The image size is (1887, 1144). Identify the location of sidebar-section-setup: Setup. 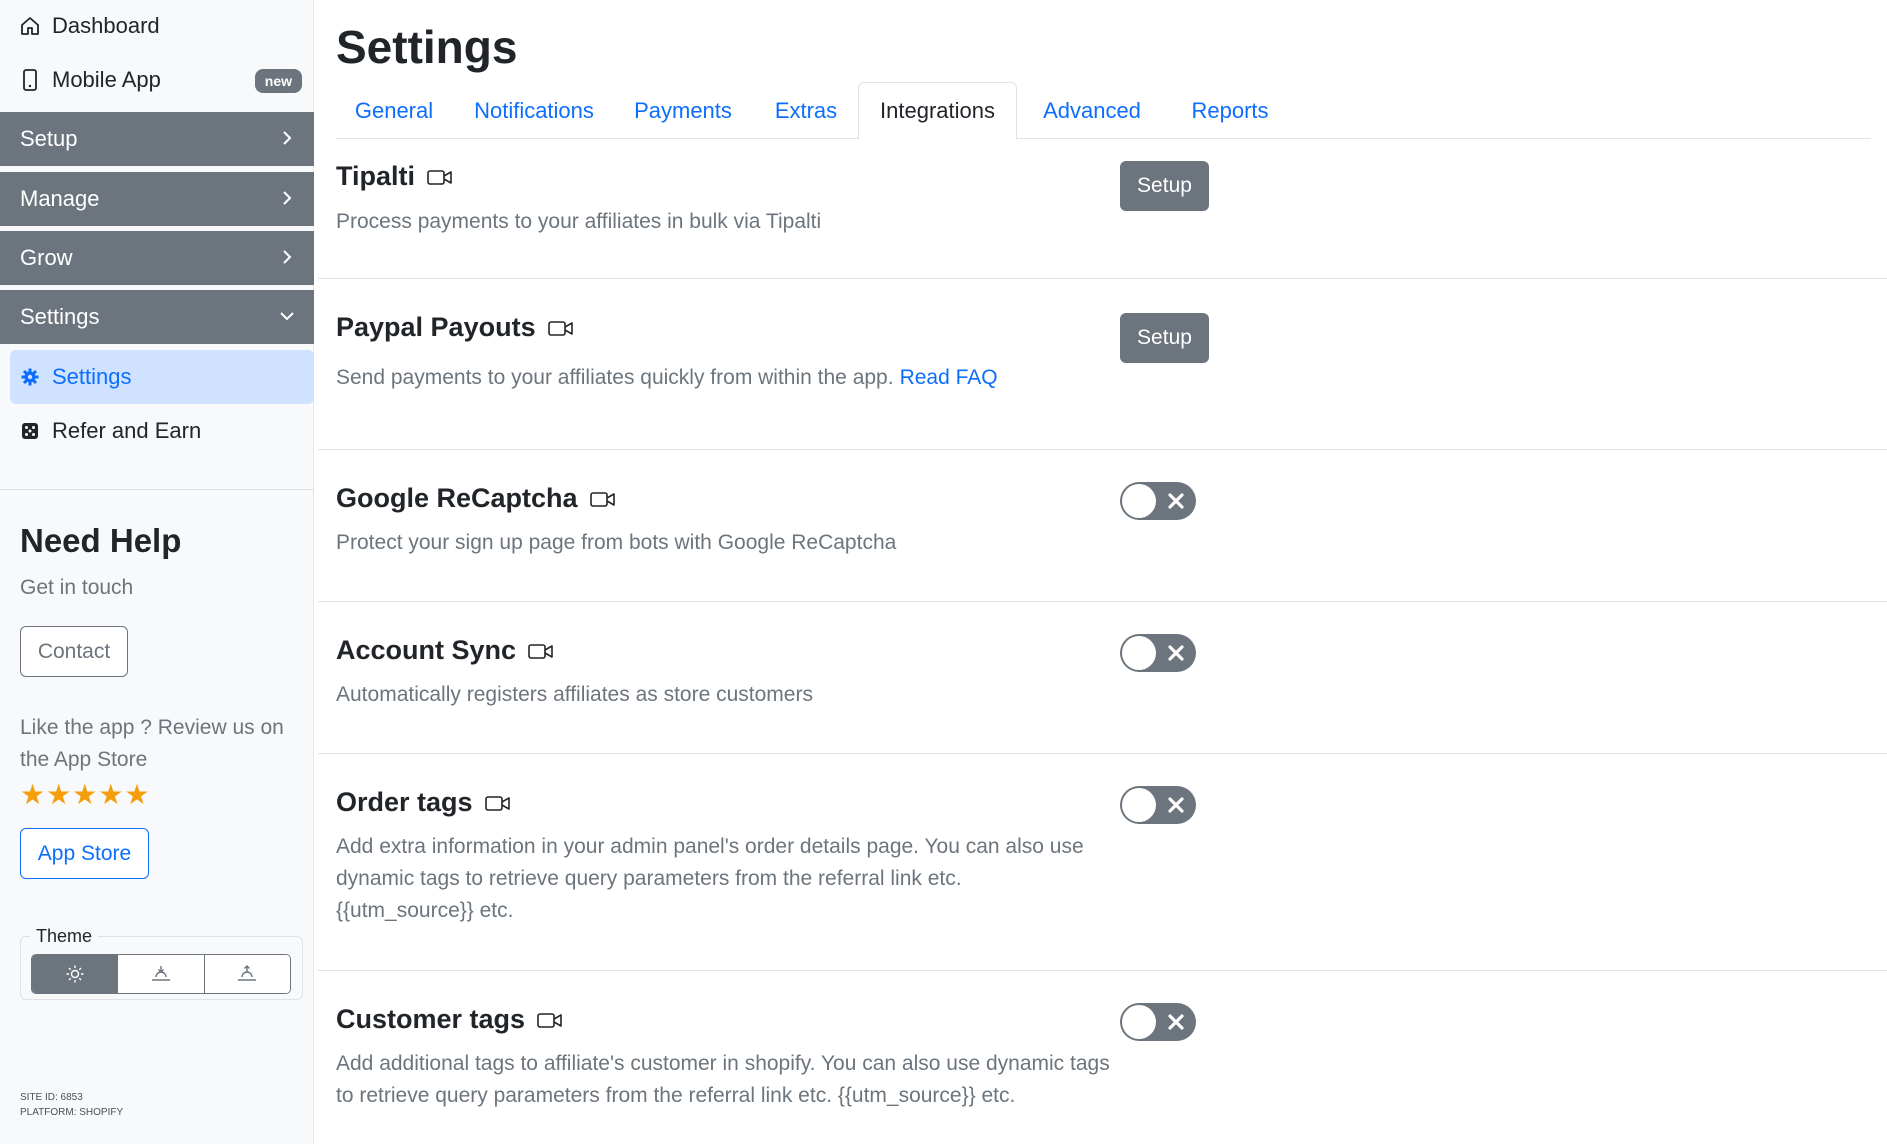
(157, 139).